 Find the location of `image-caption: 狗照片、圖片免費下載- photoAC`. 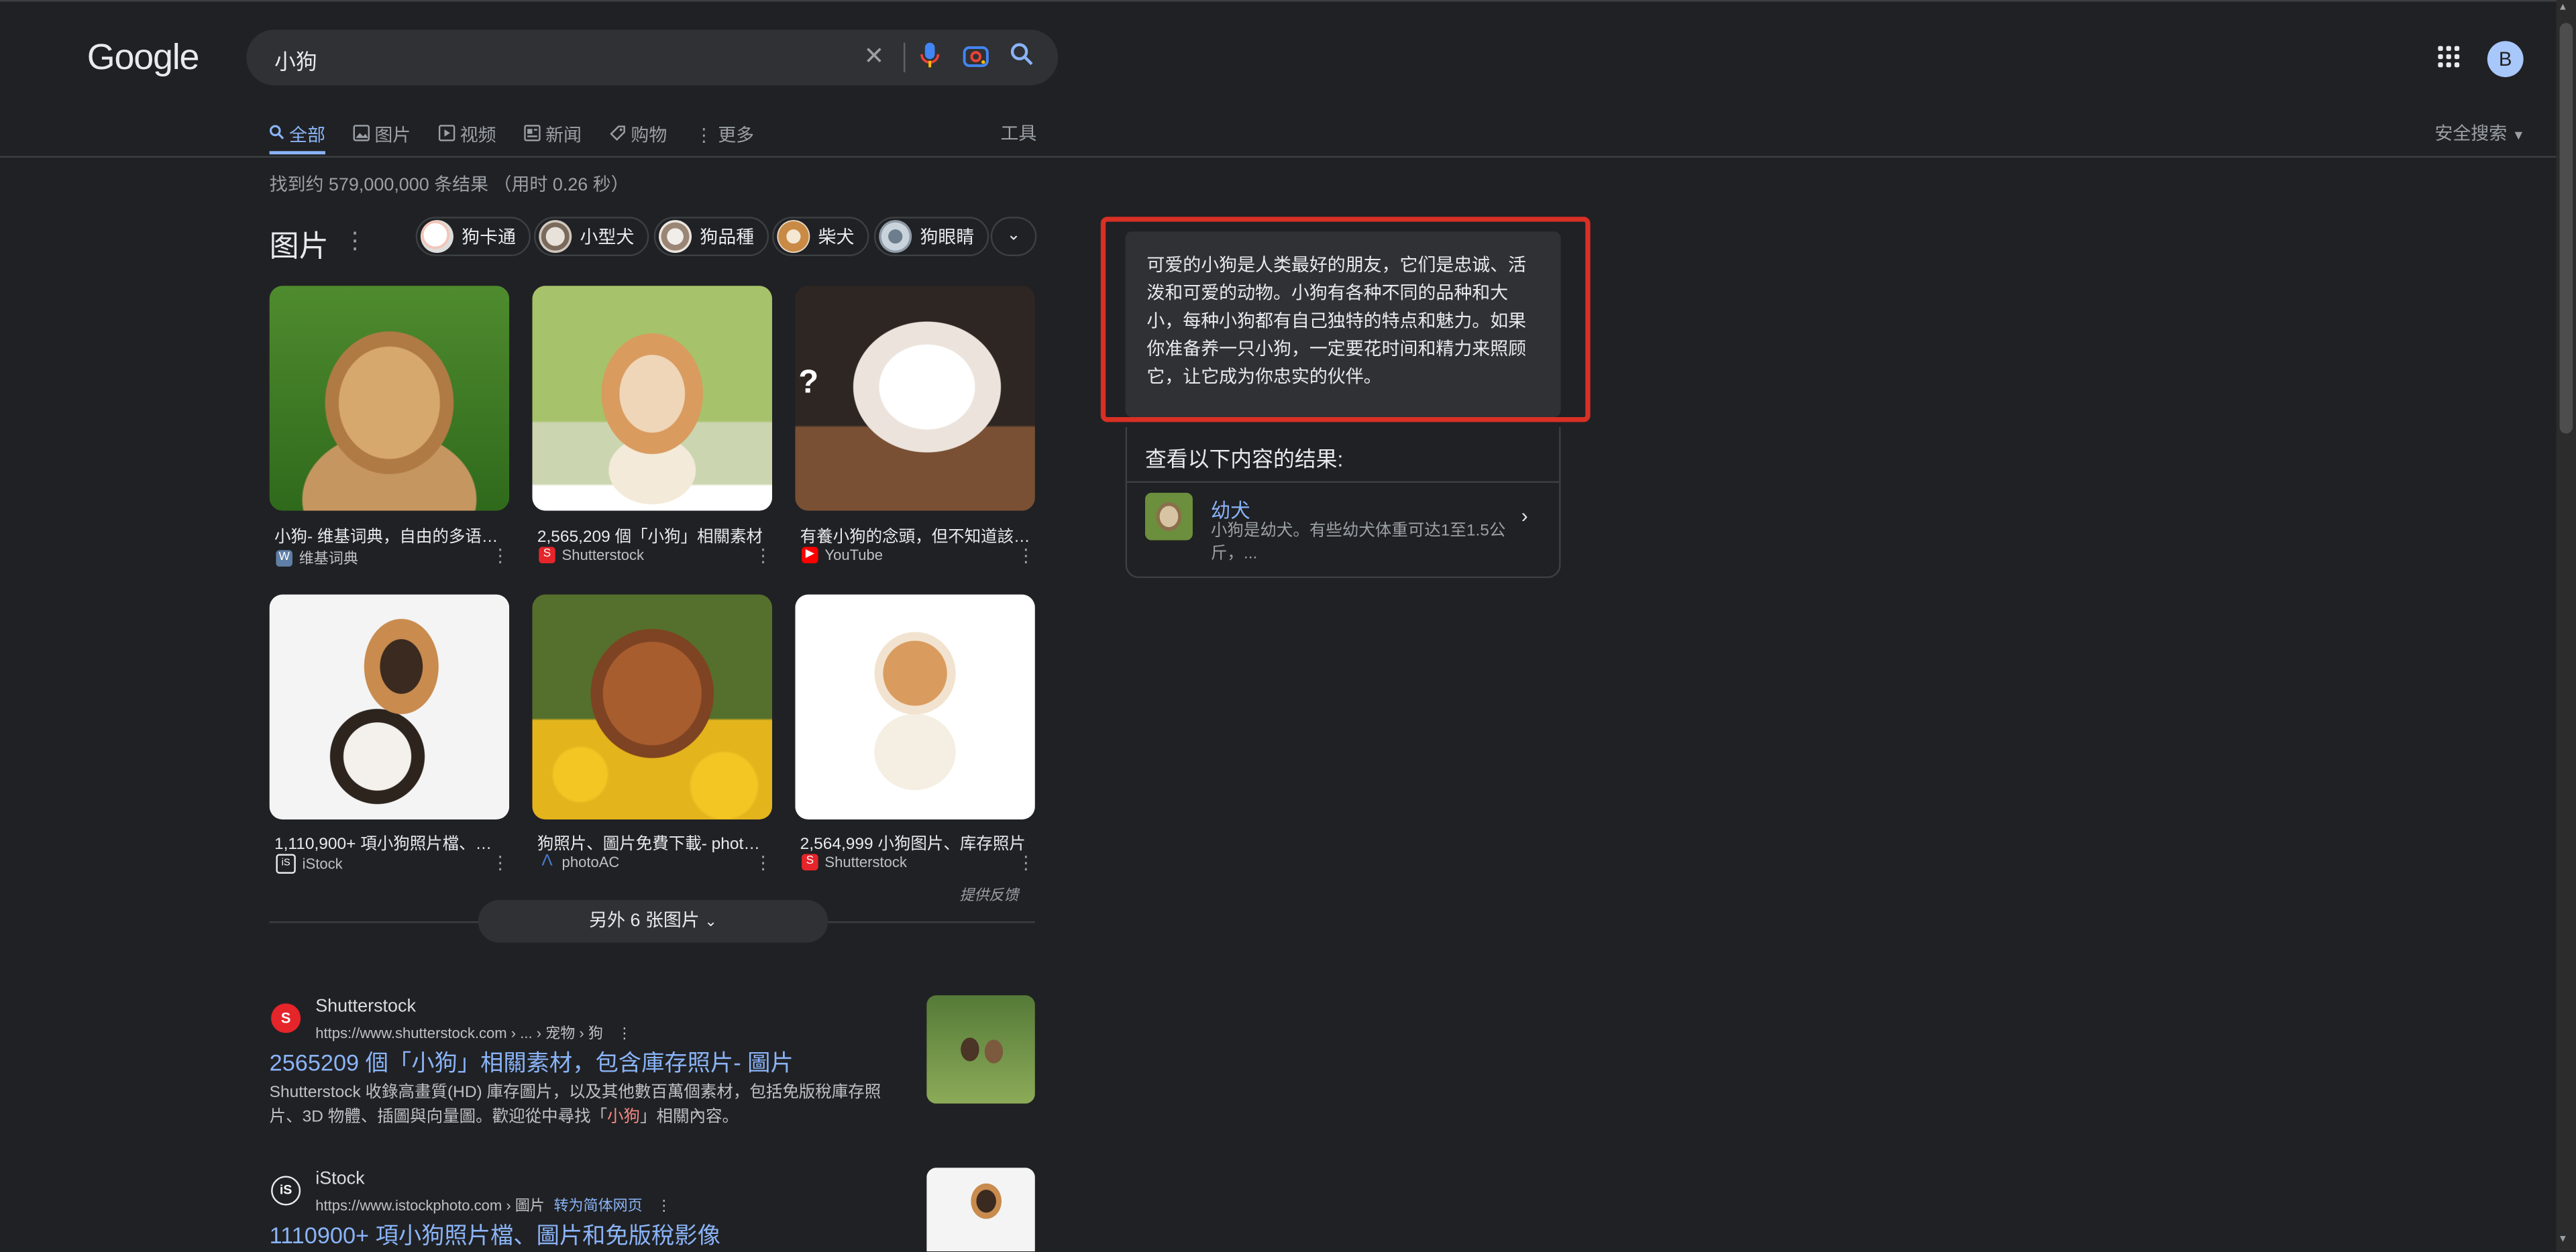

image-caption: 狗照片、圖片免費下載- photoAC is located at coordinates (652, 842).